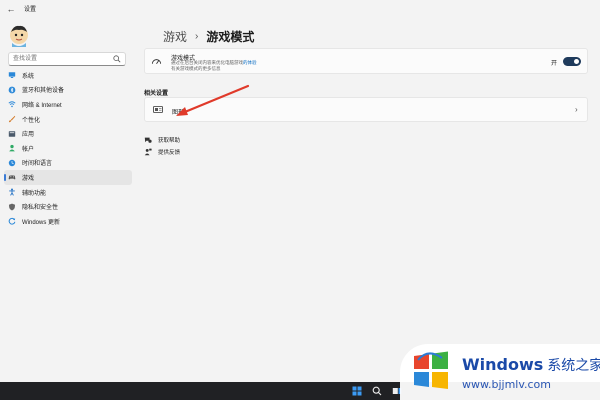 Image resolution: width=600 pixels, height=400 pixels. Describe the element at coordinates (34, 193) in the screenshot. I see `sidebar-item-label: 辅助功能` at that location.